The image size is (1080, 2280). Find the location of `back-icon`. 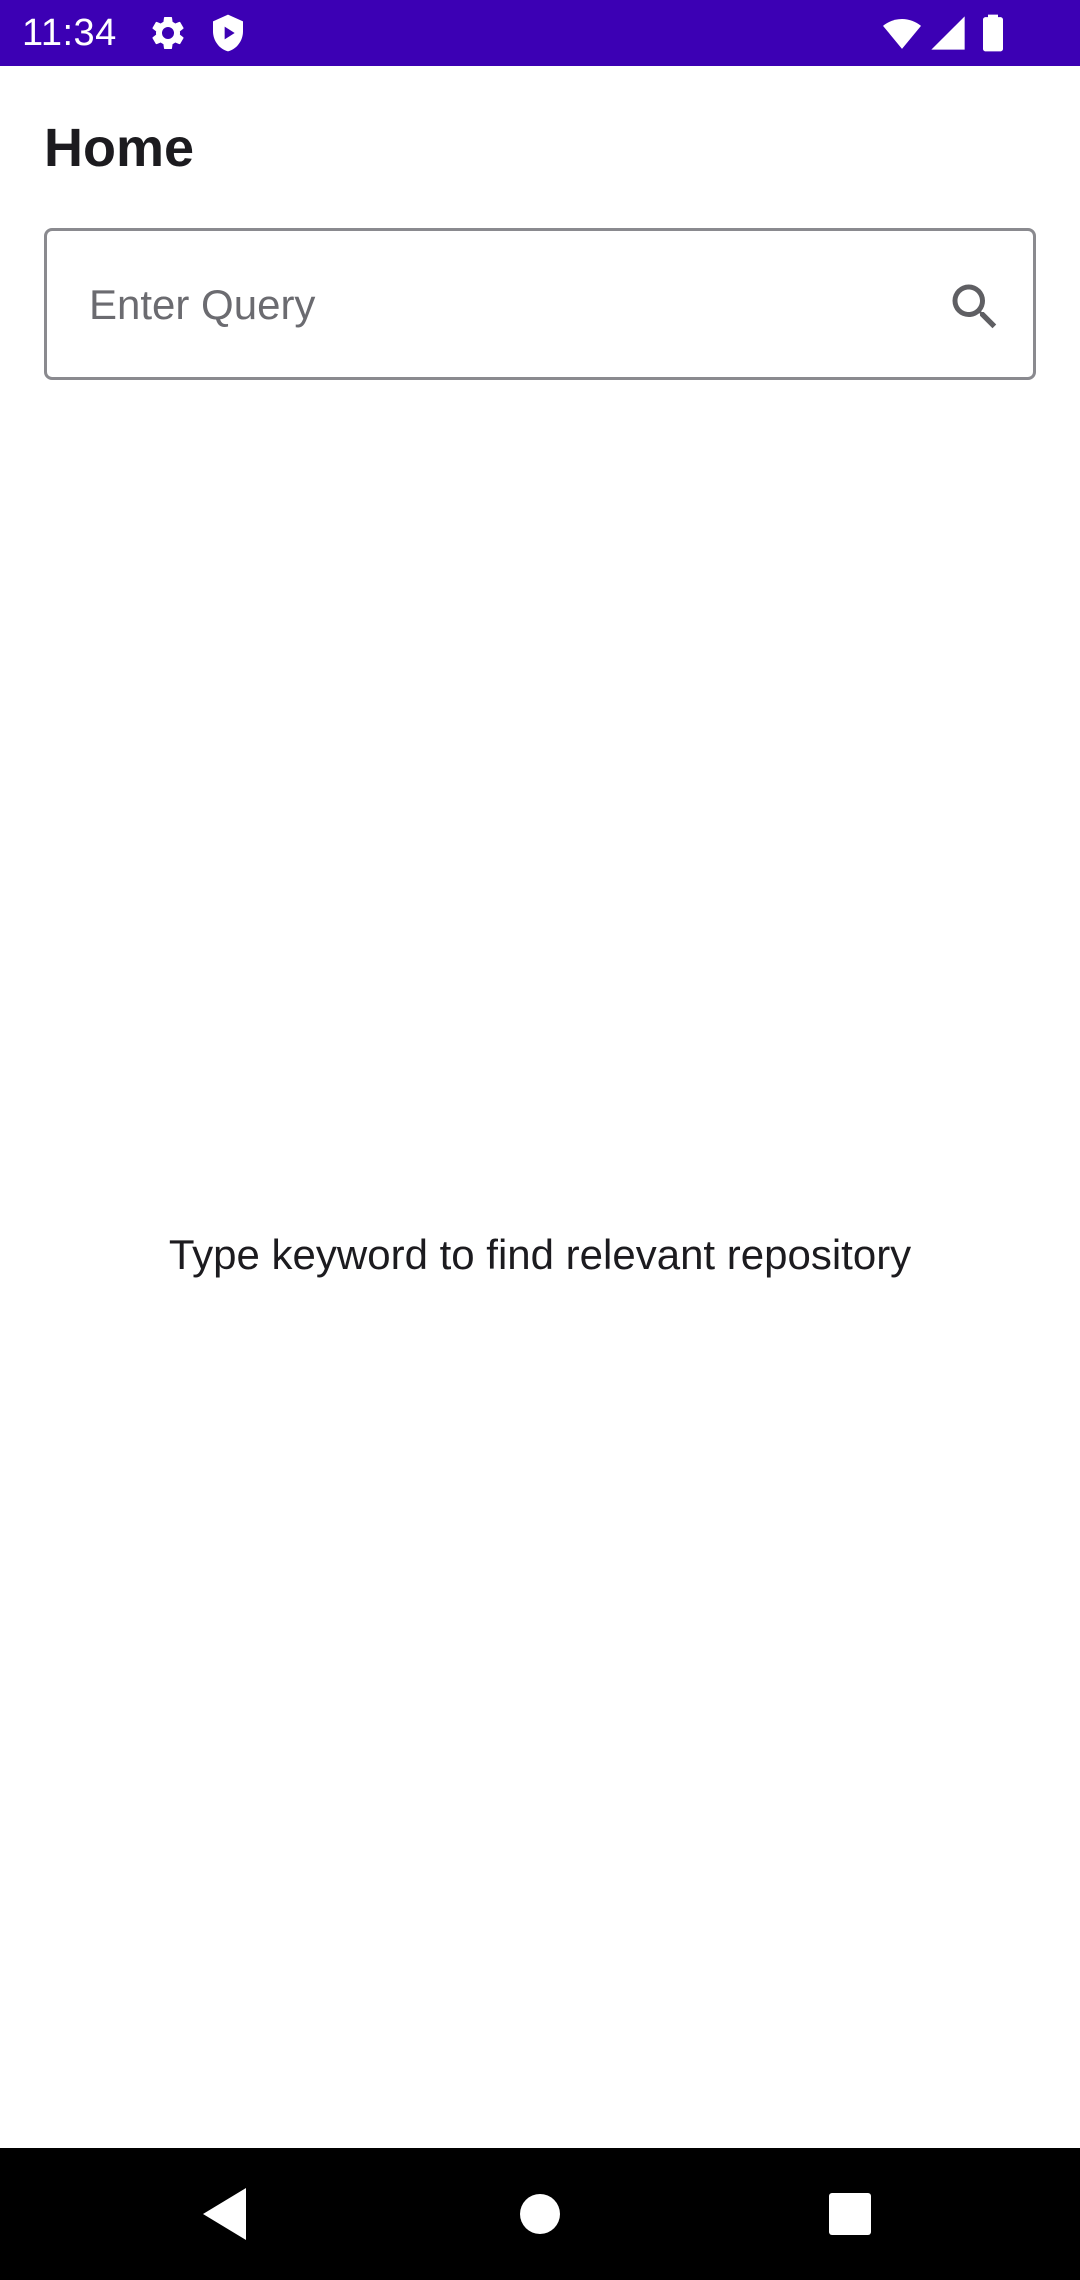

back-icon is located at coordinates (226, 2214).